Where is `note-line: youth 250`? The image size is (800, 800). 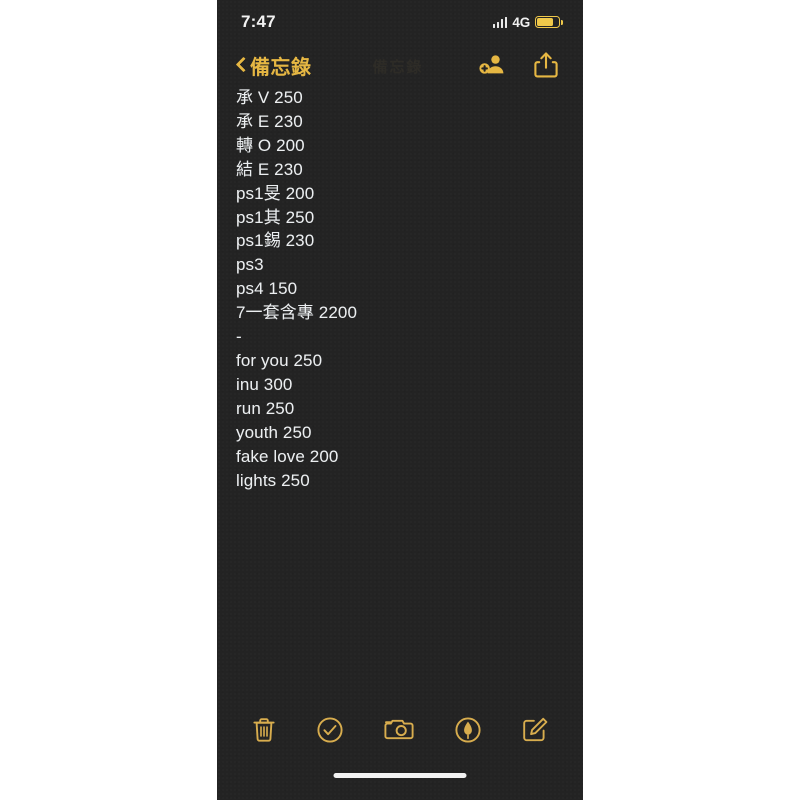
note-line: youth 250 is located at coordinates (274, 432).